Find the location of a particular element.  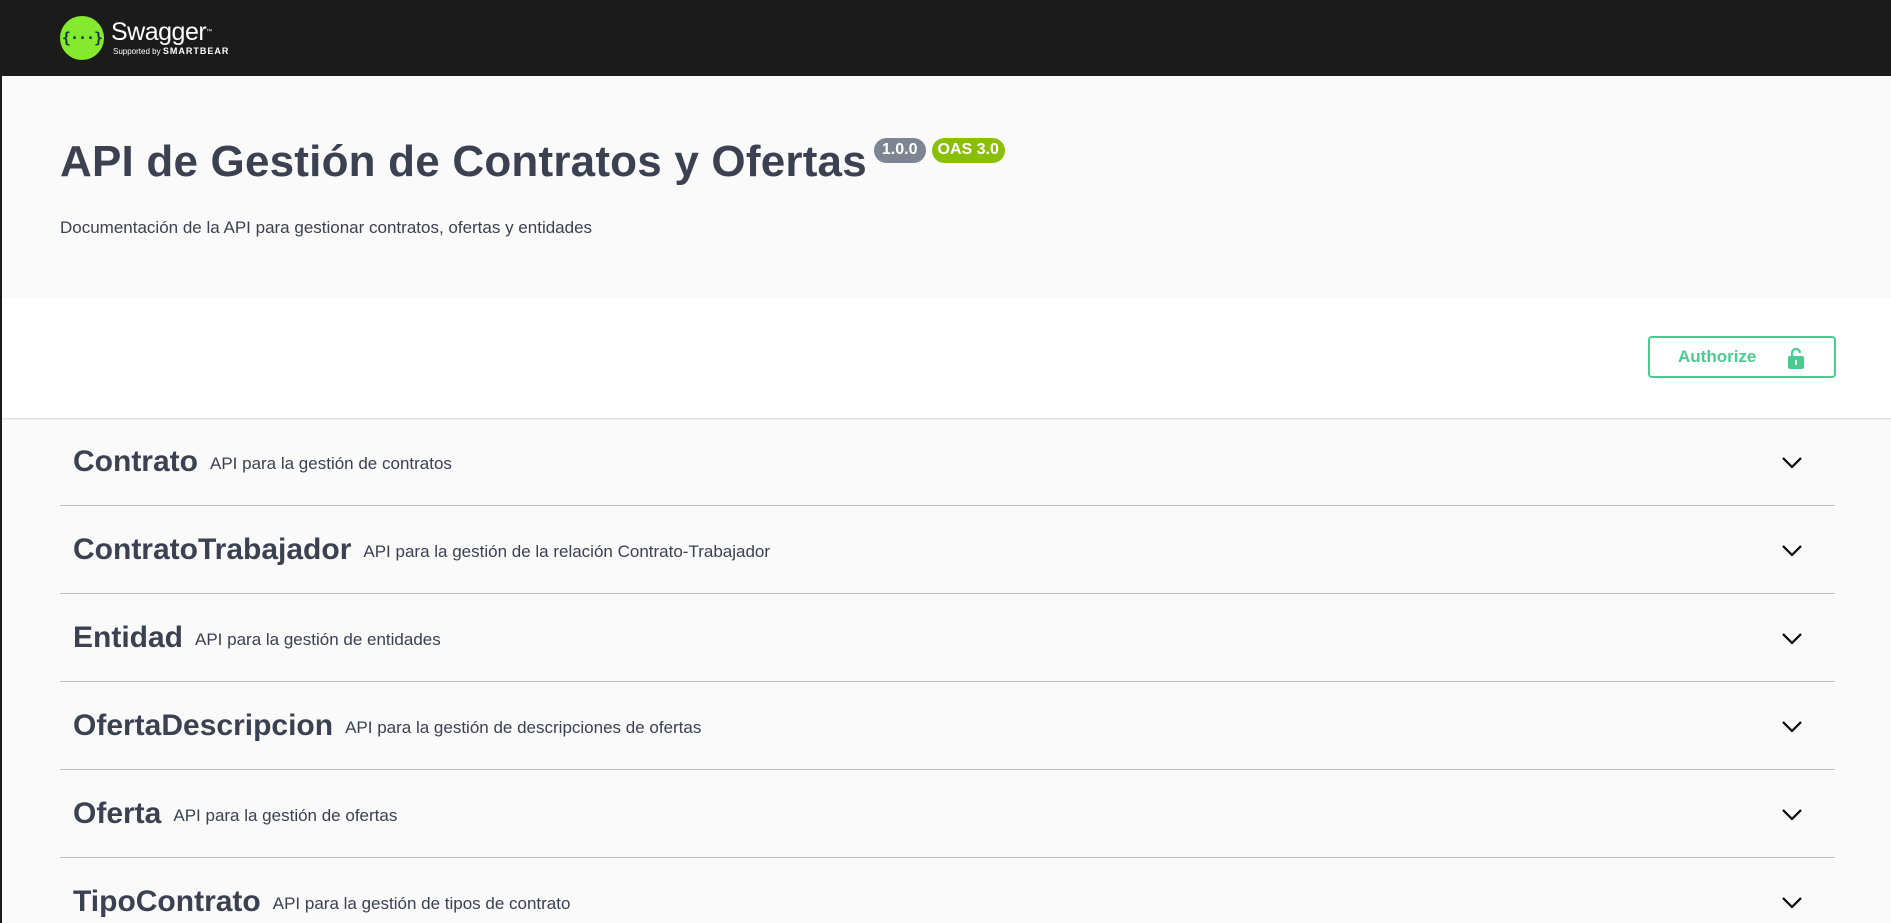

authorize-label: Authorize is located at coordinates (1717, 356).